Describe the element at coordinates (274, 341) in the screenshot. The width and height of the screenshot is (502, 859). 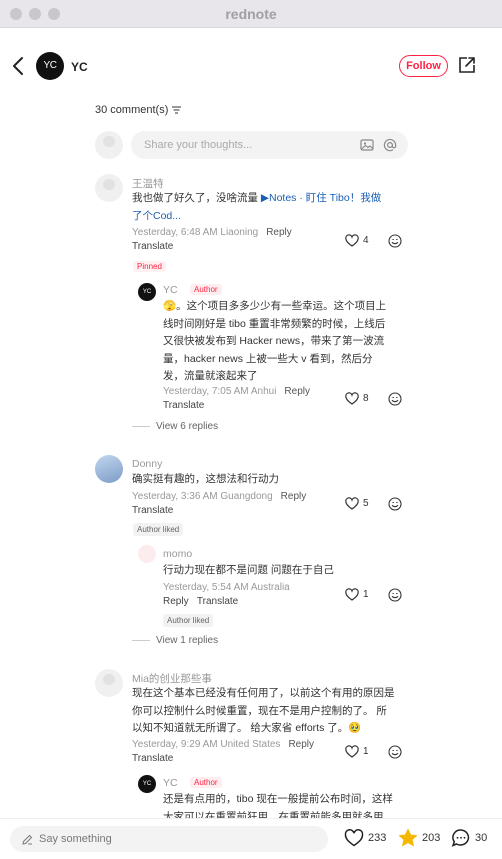
I see `reply-line: 又很快被发布到 Hacker news，带来了第一波流` at that location.